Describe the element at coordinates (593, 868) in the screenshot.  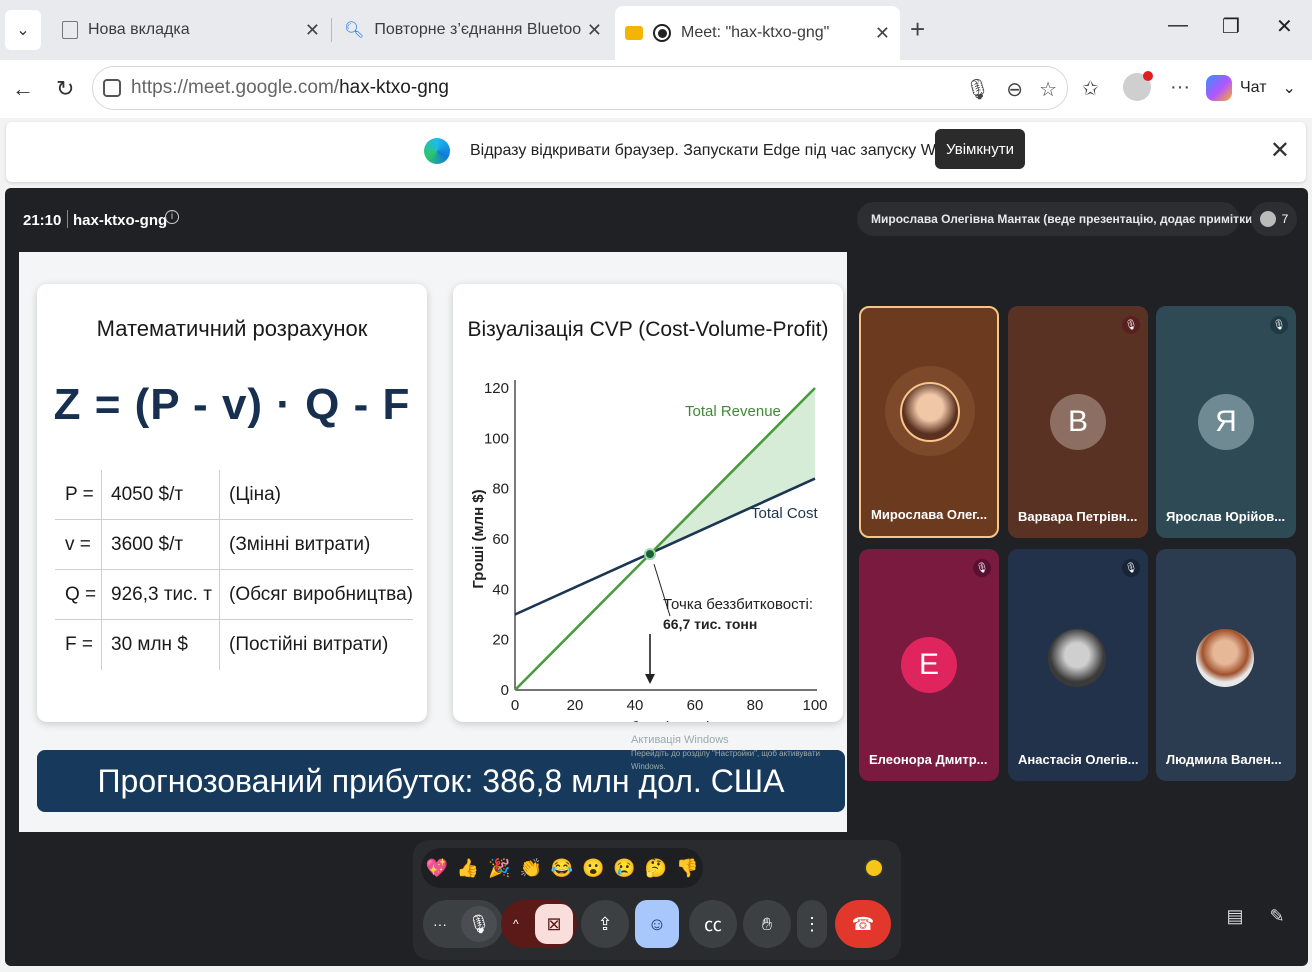
I see `surprised-reaction-icon: 😮` at that location.